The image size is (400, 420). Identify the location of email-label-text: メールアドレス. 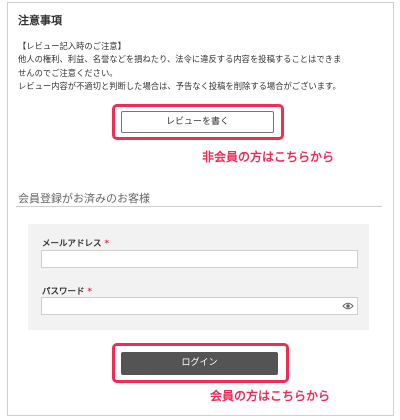
(72, 244).